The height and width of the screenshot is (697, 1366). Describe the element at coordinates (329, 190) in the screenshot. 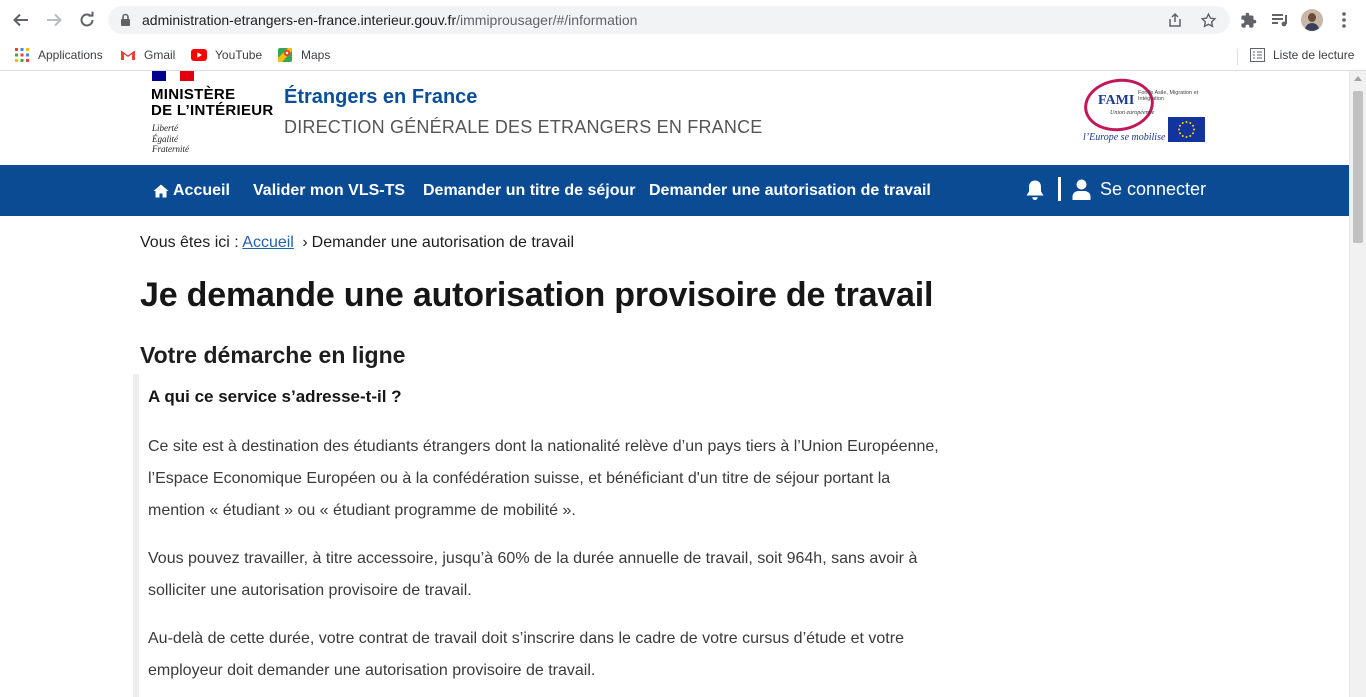

I see `nav-validate-vls-ts: Valider mon VLS-TS` at that location.